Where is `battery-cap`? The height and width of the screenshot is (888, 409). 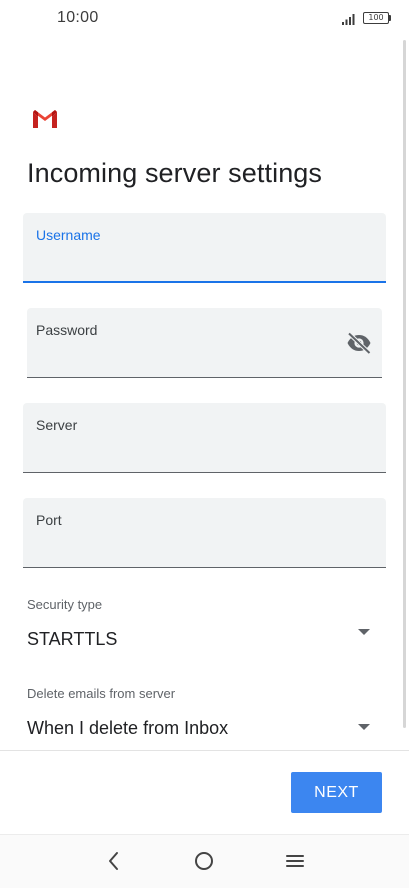
battery-cap is located at coordinates (390, 18).